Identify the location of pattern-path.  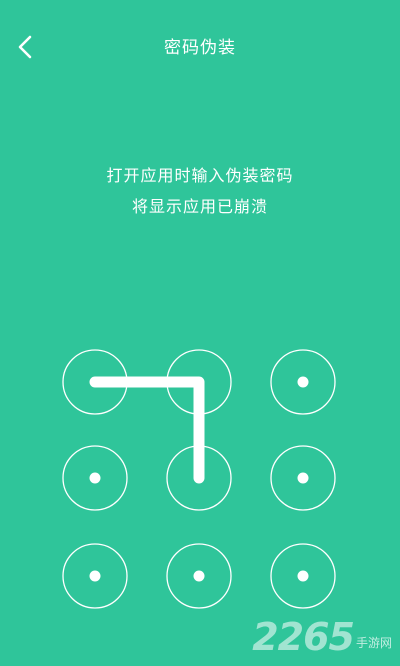
(147, 430).